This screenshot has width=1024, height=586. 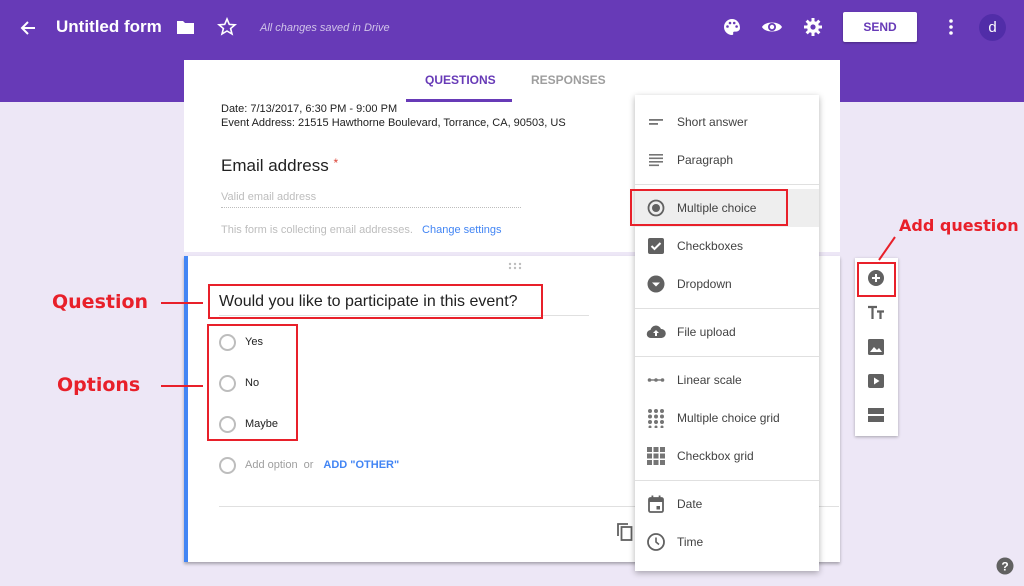 I want to click on menu-item-date: Date, so click(x=727, y=504).